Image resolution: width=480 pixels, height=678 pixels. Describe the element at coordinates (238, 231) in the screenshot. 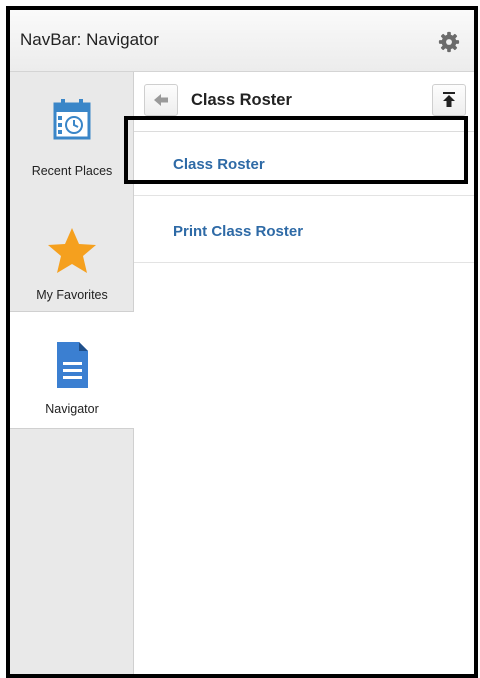

I see `menu-item-label: Print Class Roster` at that location.